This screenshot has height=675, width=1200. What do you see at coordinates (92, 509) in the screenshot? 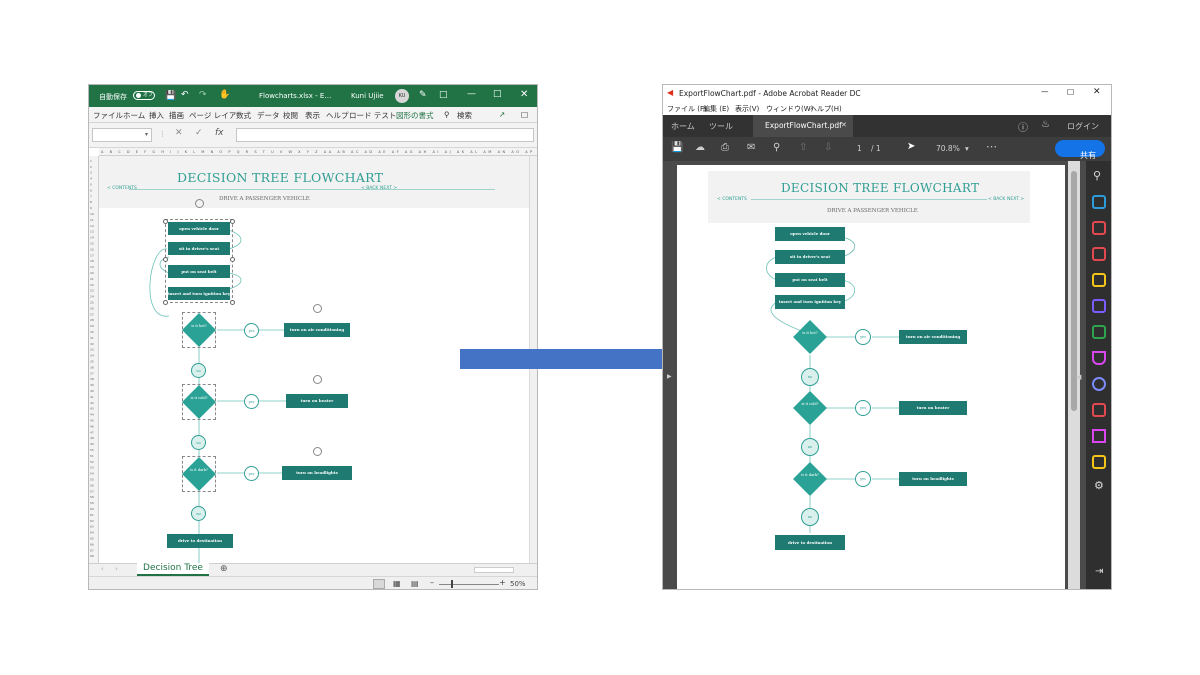
I see `row-number: 60` at bounding box center [92, 509].